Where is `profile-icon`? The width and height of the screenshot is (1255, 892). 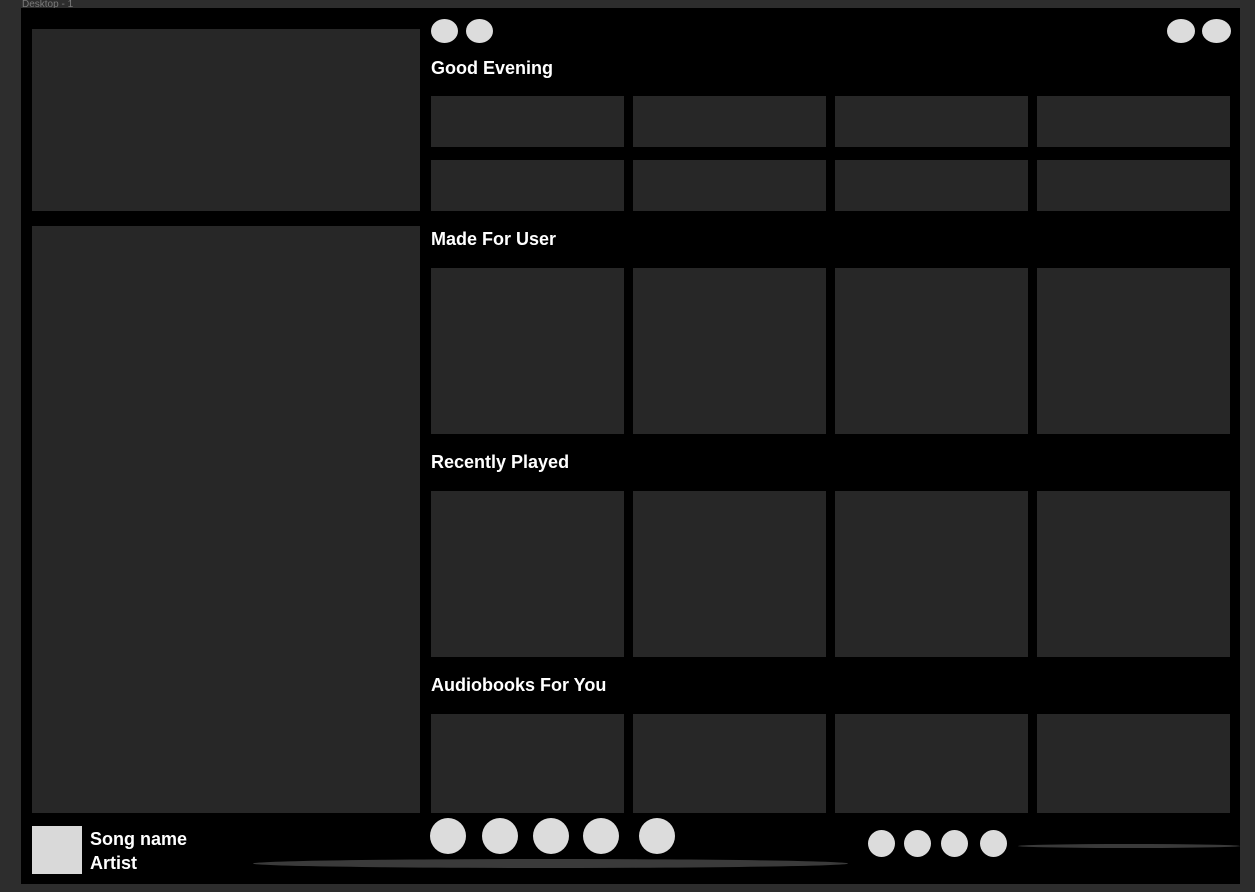
profile-icon is located at coordinates (1216, 31).